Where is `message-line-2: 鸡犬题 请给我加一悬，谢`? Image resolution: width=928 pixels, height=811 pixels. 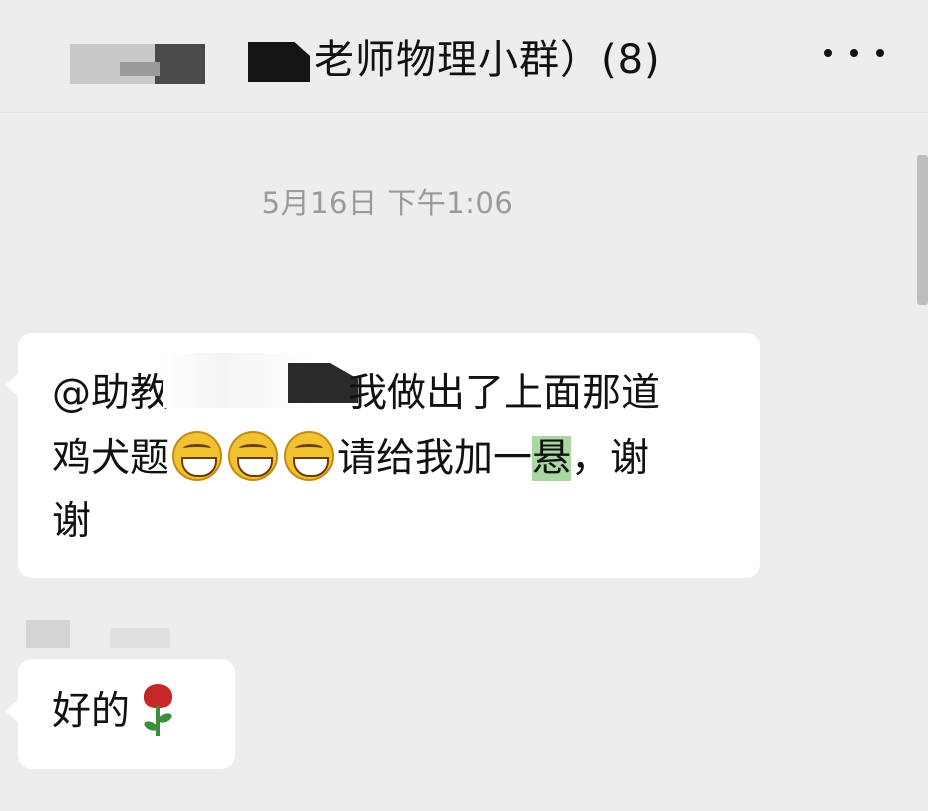 message-line-2: 鸡犬题 请给我加一悬，谢 is located at coordinates (350, 459).